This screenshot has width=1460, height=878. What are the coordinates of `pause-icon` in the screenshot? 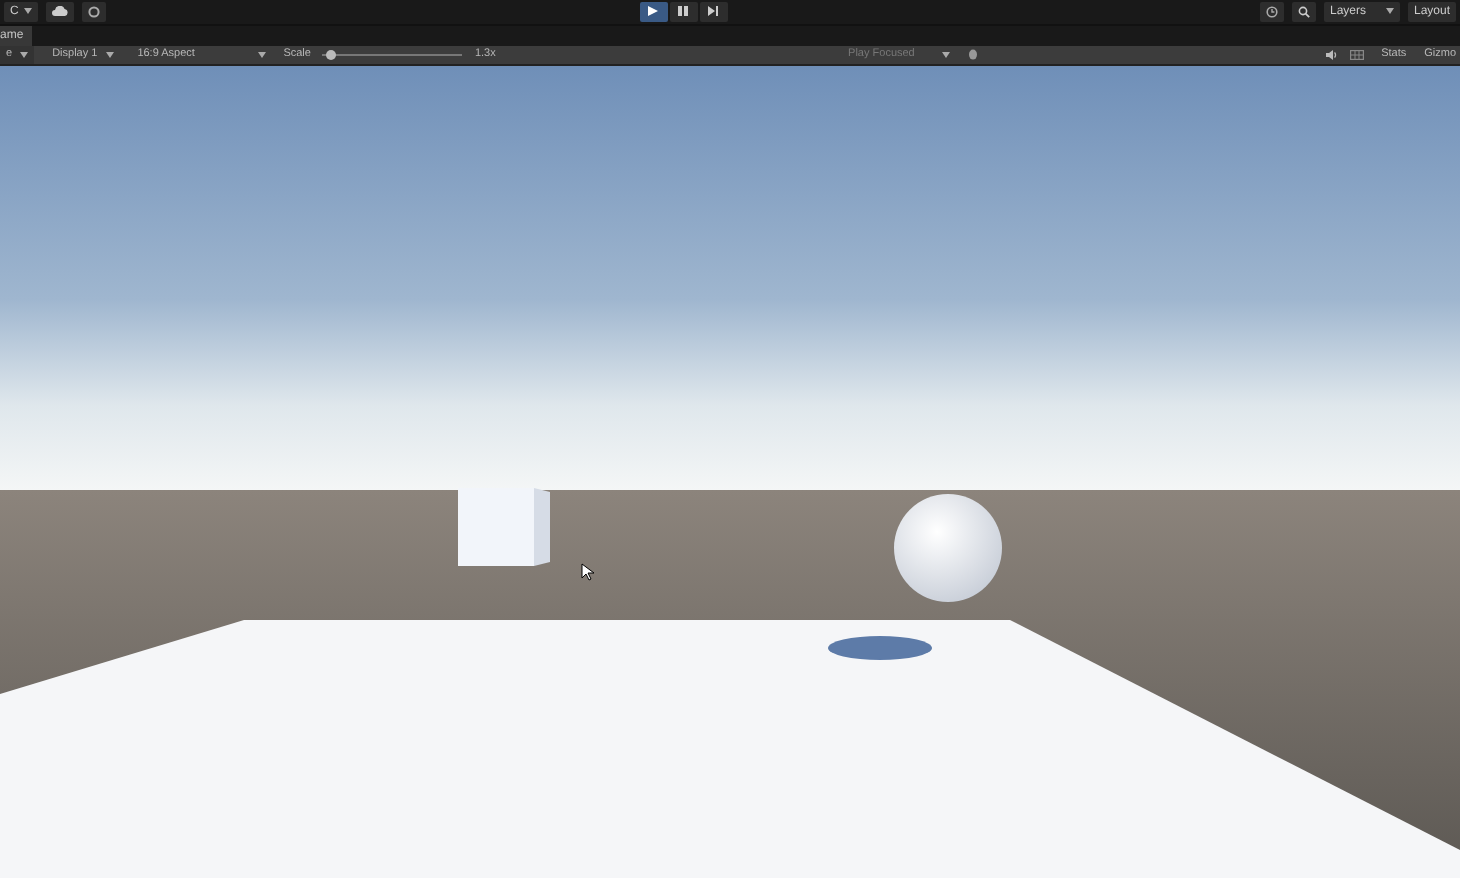 It's located at (683, 11).